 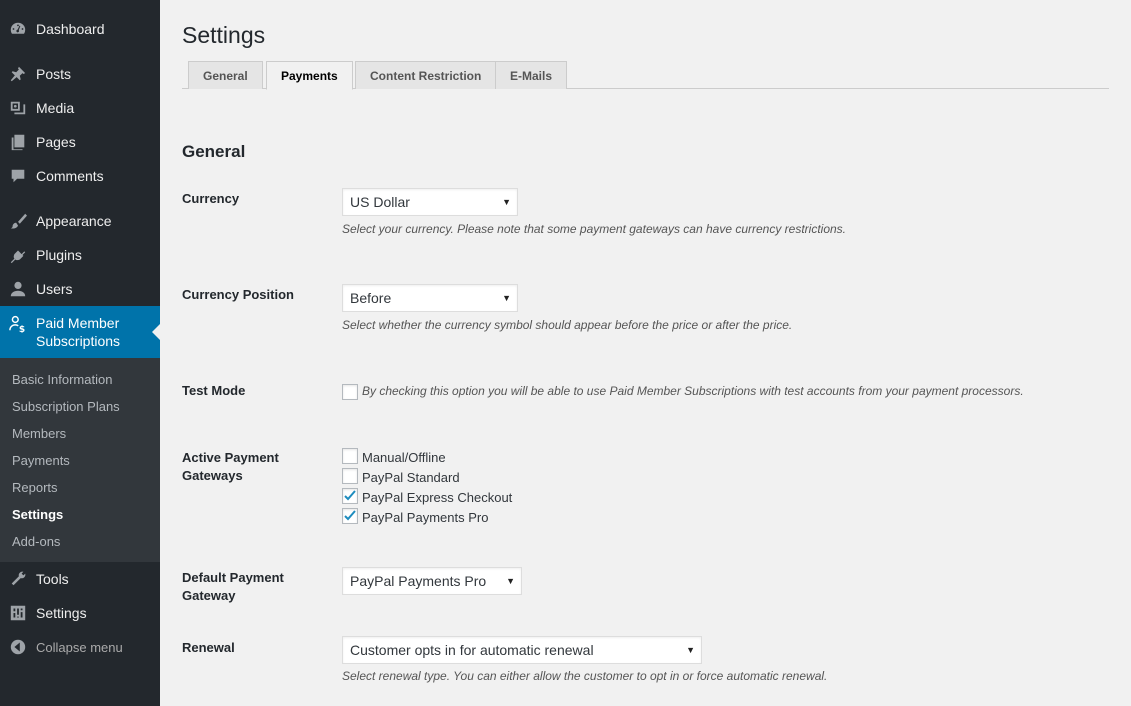 I want to click on submenu-item-settings: Settings, so click(x=37, y=514).